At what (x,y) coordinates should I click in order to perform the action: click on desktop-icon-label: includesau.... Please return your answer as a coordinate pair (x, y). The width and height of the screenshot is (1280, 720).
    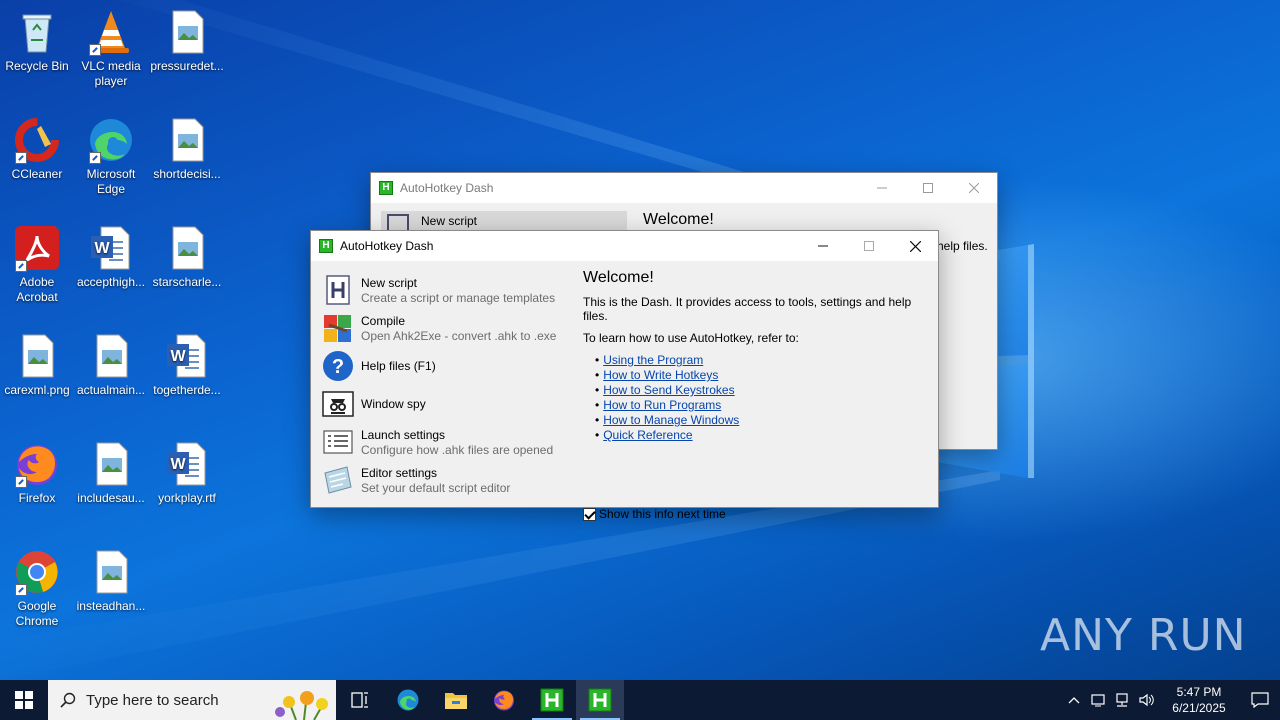
    Looking at the image, I should click on (111, 498).